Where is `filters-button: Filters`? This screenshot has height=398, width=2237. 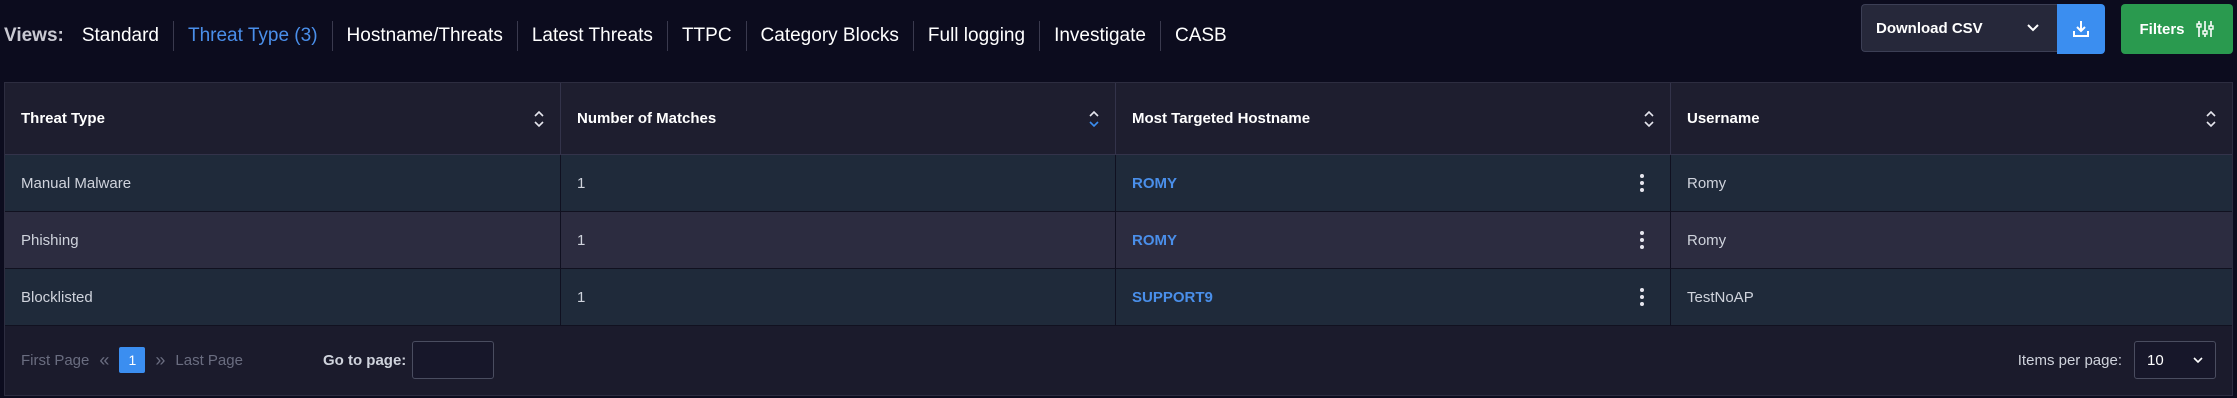
filters-button: Filters is located at coordinates (2177, 29).